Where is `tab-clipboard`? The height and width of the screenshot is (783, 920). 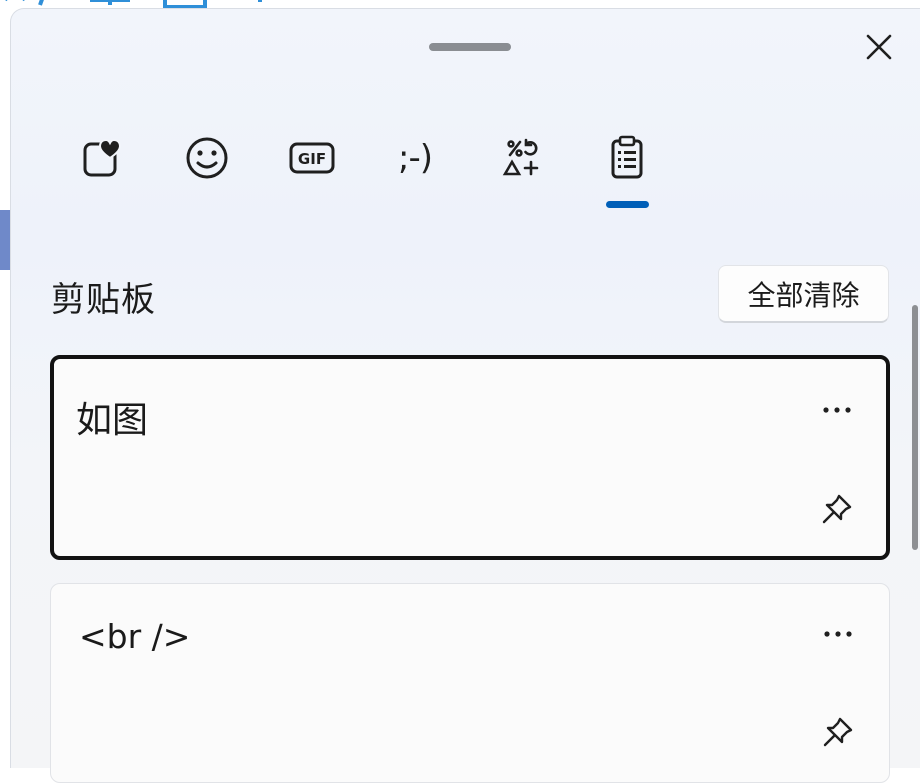 tab-clipboard is located at coordinates (627, 158).